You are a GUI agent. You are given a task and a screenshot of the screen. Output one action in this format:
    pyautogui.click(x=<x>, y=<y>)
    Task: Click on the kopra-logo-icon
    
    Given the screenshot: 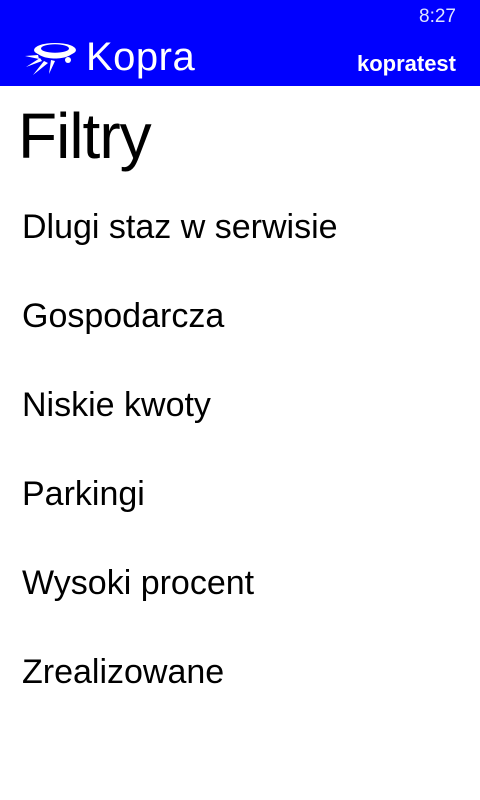 What is the action you would take?
    pyautogui.click(x=50, y=59)
    